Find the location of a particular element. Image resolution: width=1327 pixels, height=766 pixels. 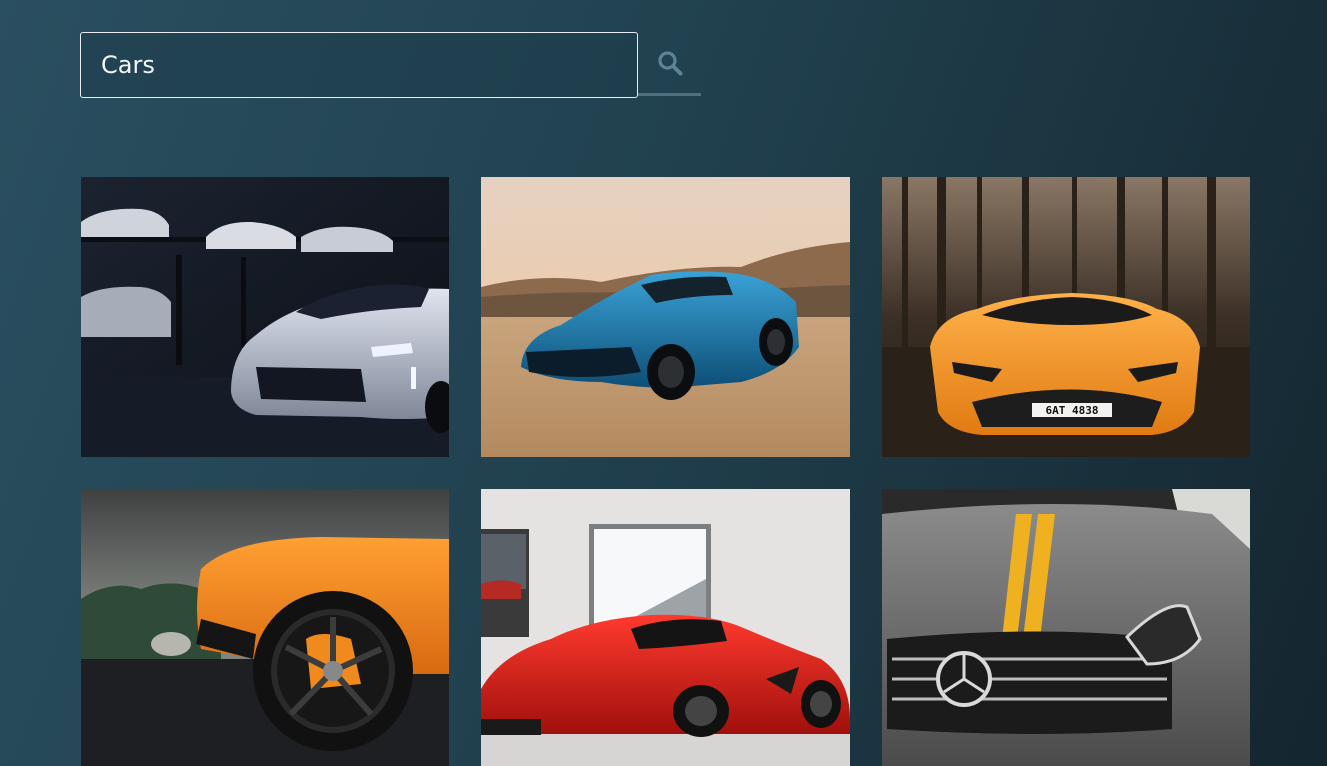

search-icon is located at coordinates (669, 62).